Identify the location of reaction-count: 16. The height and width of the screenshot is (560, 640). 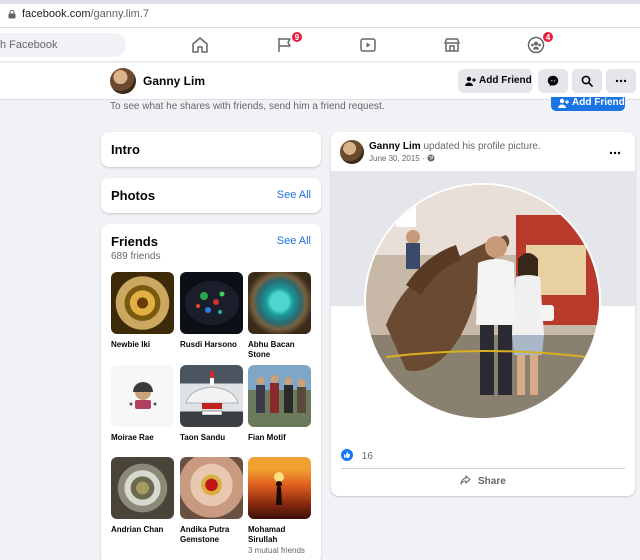
(367, 456).